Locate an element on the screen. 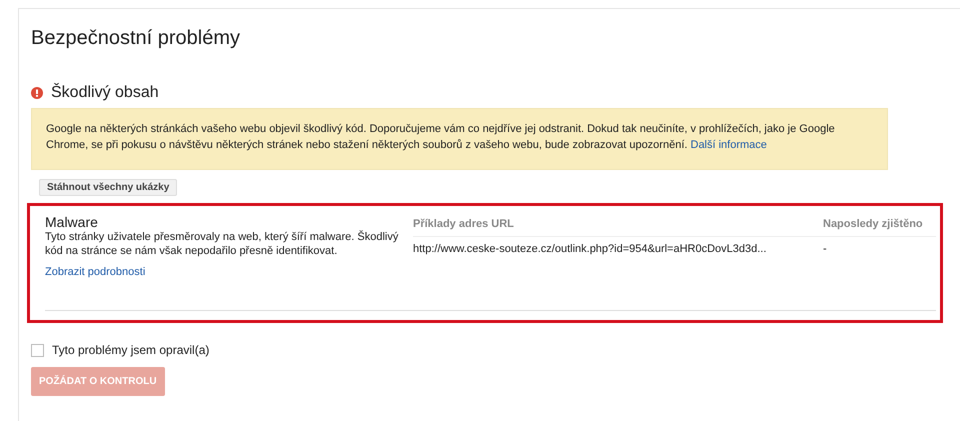 The width and height of the screenshot is (960, 421). column-header: Příklady adres URL is located at coordinates (618, 225).